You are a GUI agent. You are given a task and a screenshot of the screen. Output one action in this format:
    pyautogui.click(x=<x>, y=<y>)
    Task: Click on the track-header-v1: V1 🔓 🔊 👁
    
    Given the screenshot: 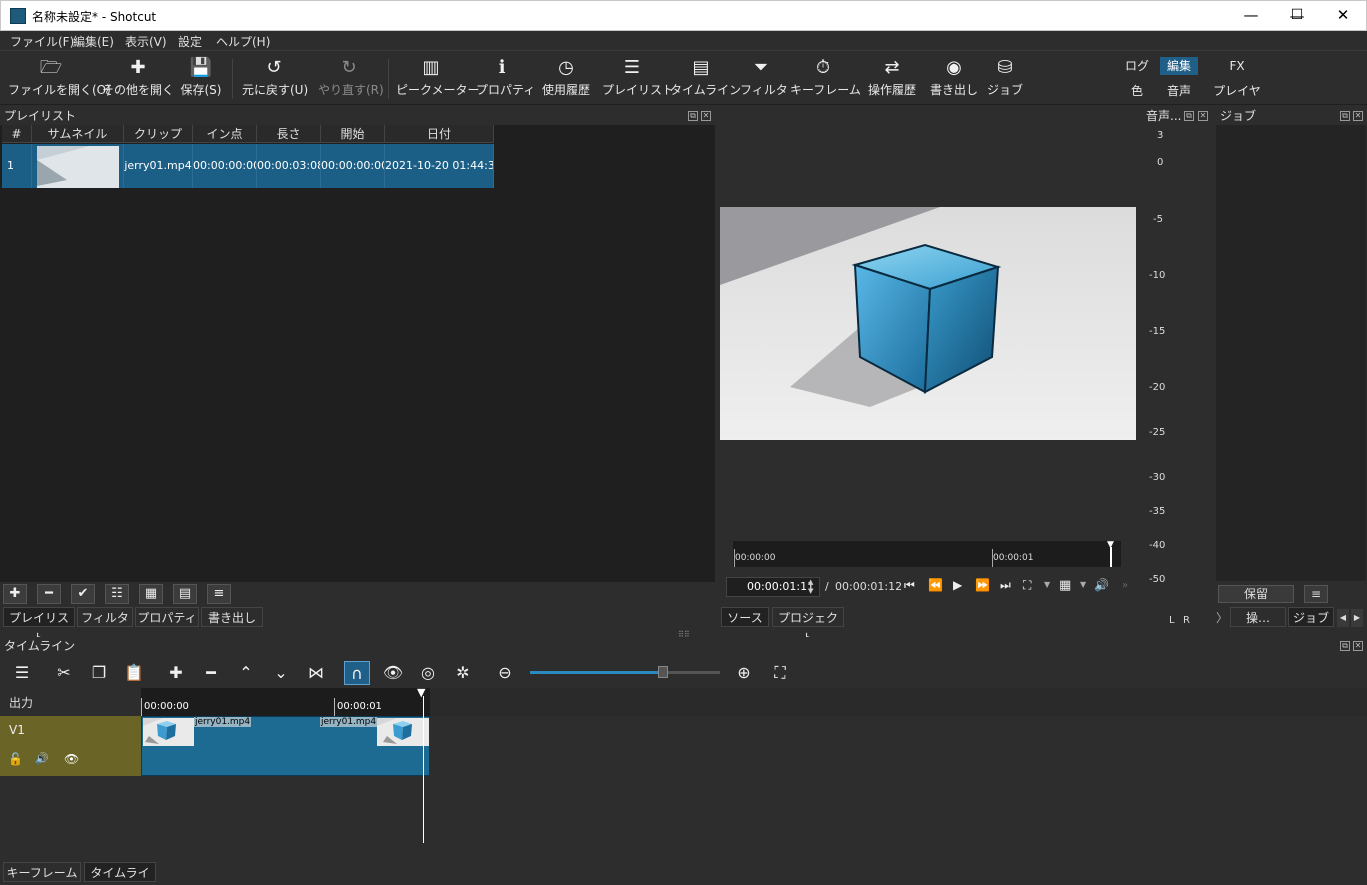 What is the action you would take?
    pyautogui.click(x=70, y=746)
    